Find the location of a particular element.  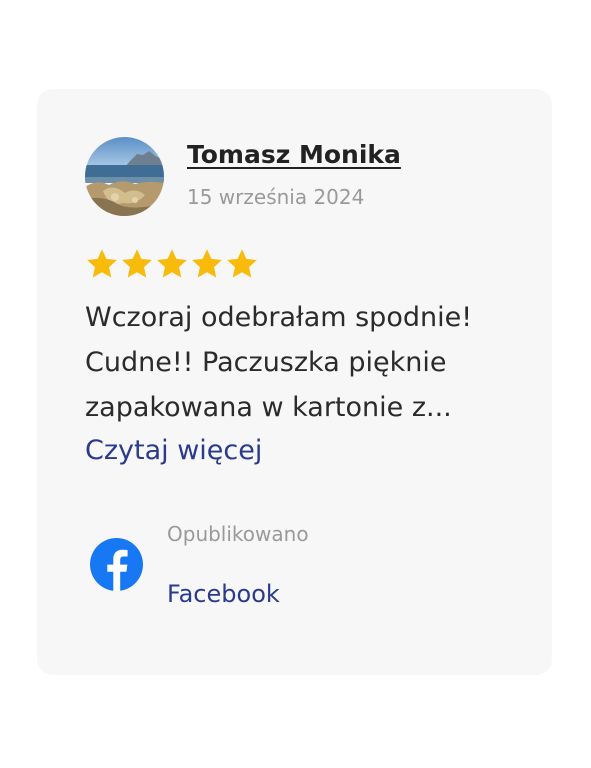

published-label: Opublikowano is located at coordinates (238, 534).